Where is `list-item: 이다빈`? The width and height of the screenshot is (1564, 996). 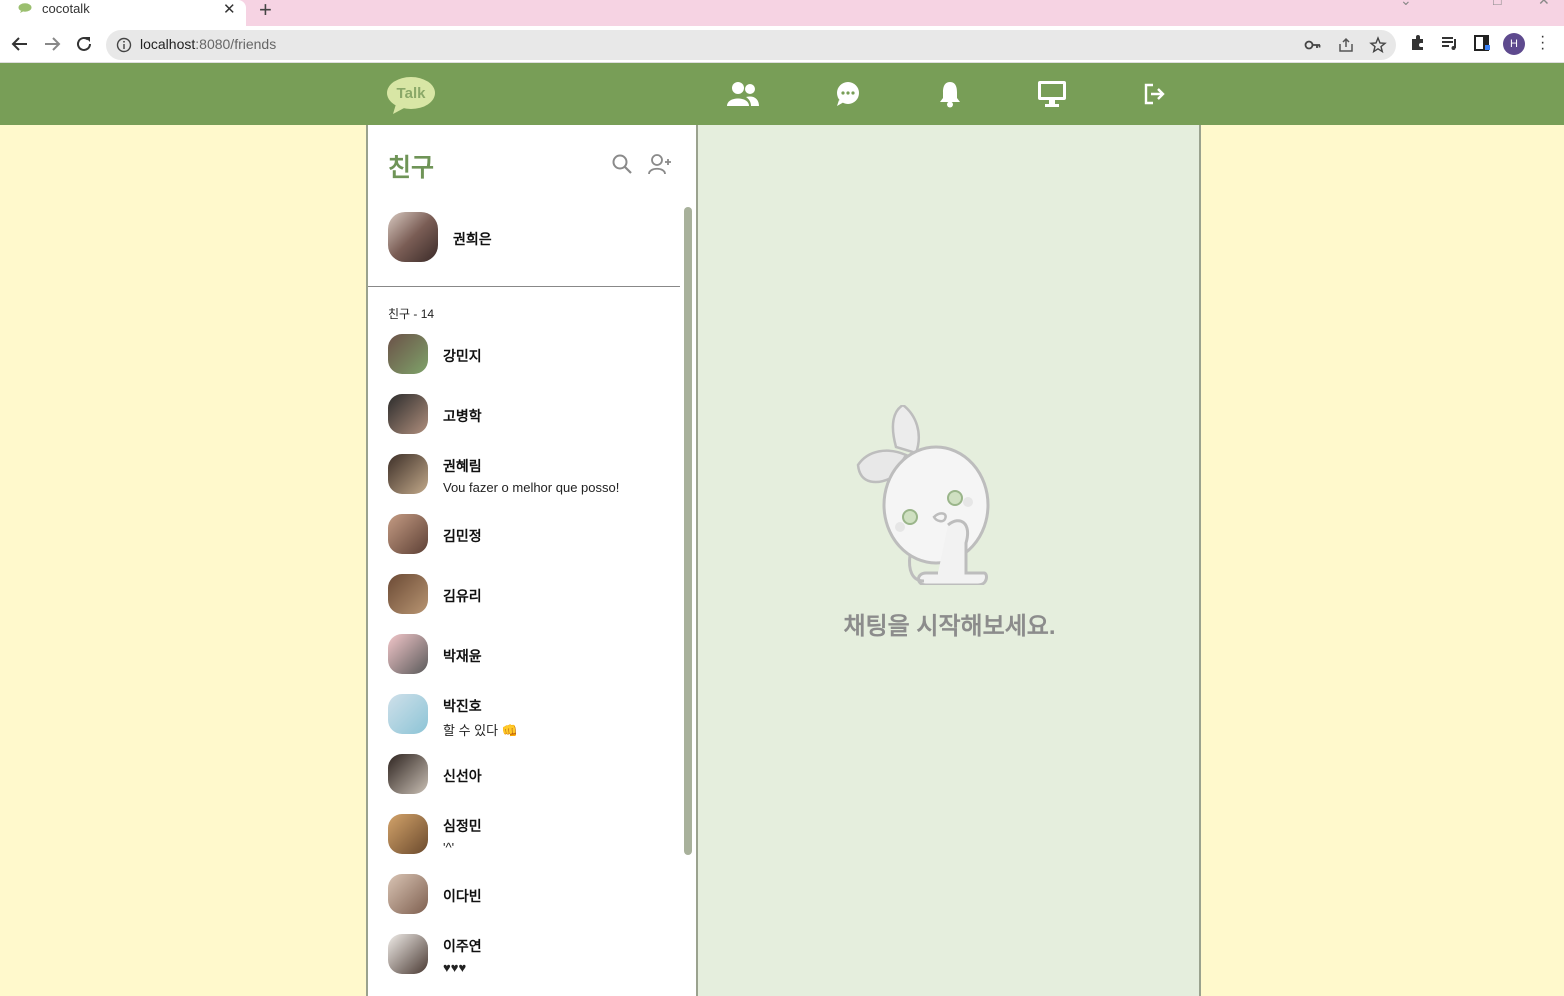
list-item: 이다빈 is located at coordinates (533, 894).